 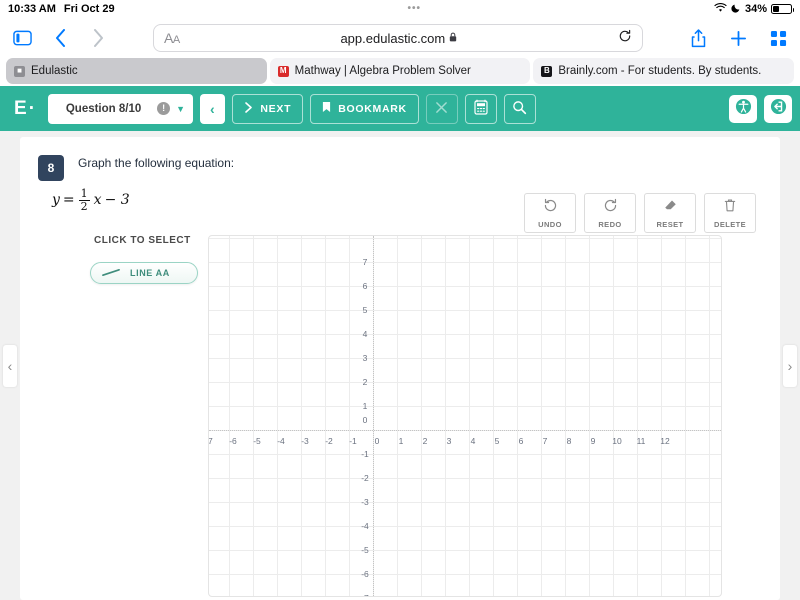 I want to click on x-axis-tick: -4, so click(x=281, y=441).